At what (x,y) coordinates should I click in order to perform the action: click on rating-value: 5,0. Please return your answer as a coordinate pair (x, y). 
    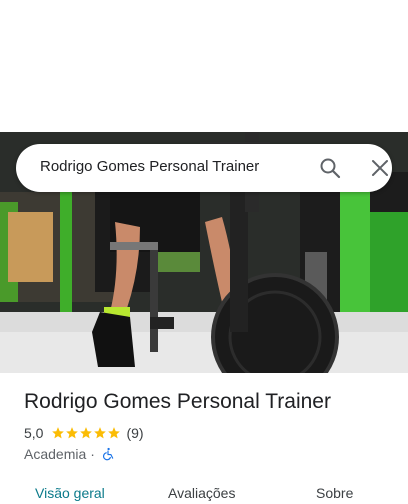
    Looking at the image, I should click on (34, 433).